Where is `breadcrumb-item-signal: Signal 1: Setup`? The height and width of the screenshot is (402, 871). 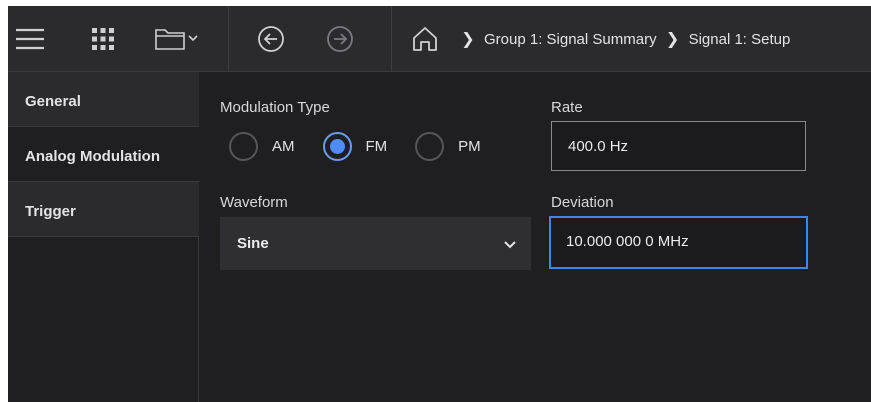 breadcrumb-item-signal: Signal 1: Setup is located at coordinates (740, 39).